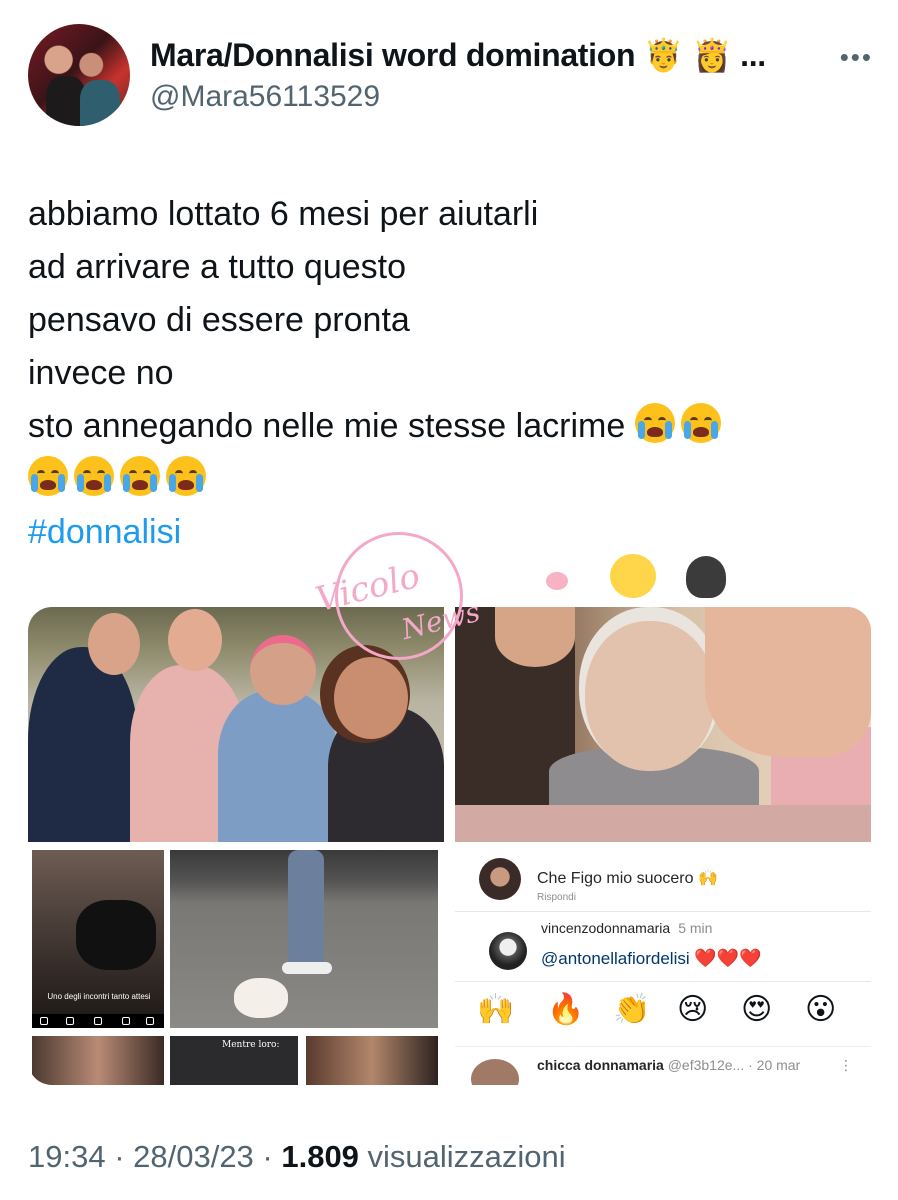  I want to click on comment-username: vincenzodonnamaria 5 min, so click(626, 928).